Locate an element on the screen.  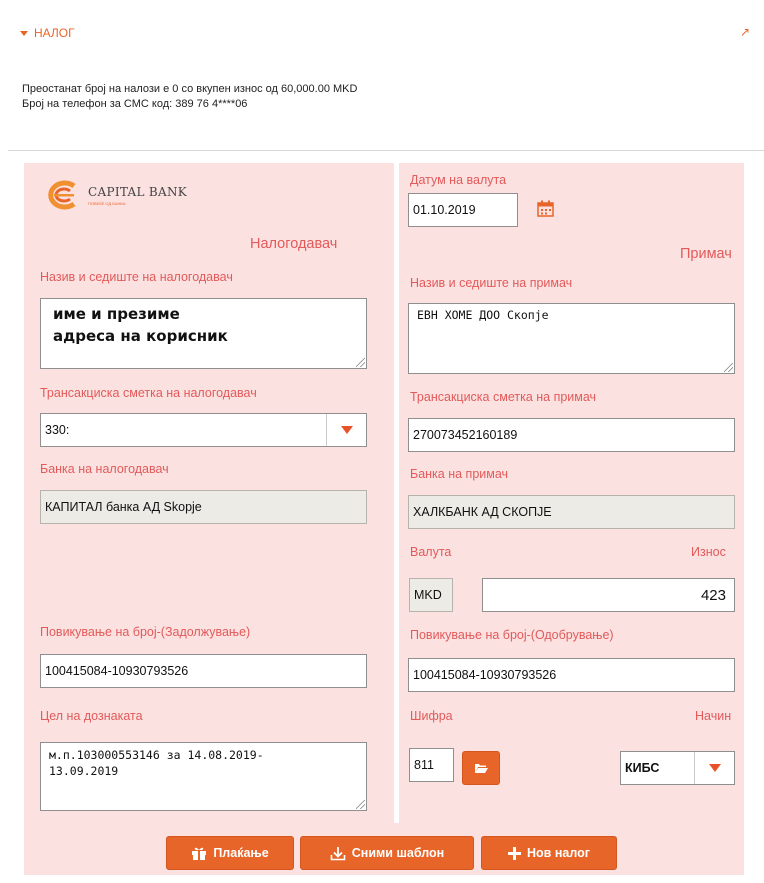
gift-icon is located at coordinates (199, 853).